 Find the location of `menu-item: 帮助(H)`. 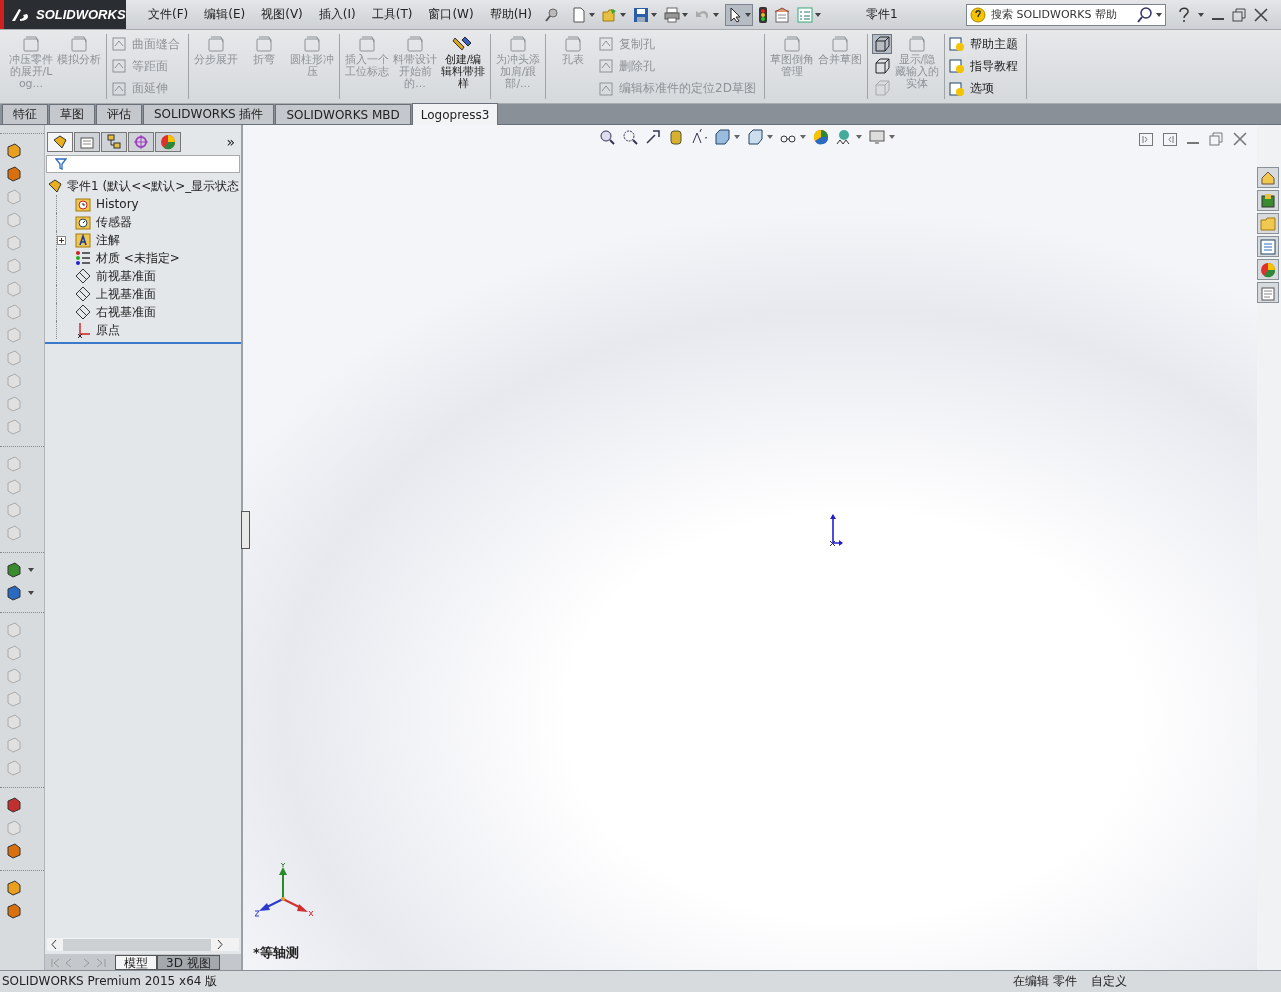

menu-item: 帮助(H) is located at coordinates (511, 14).